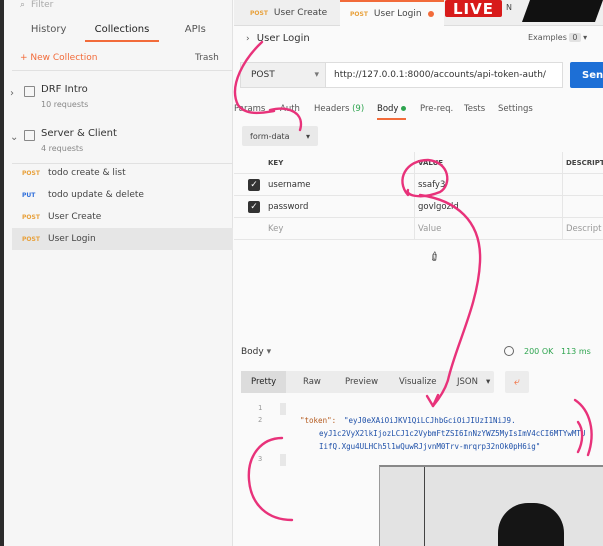 This screenshot has width=603, height=546. What do you see at coordinates (249, 109) in the screenshot?
I see `tab-params: Params` at bounding box center [249, 109].